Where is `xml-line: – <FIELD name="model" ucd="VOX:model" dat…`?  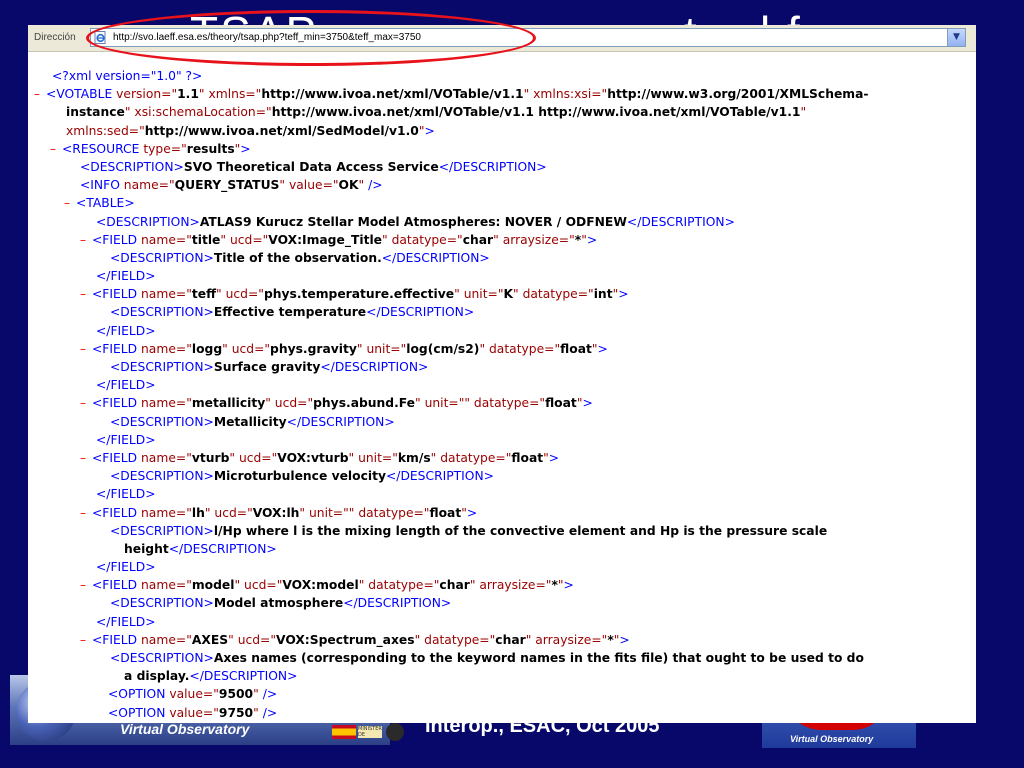 xml-line: – <FIELD name="model" ucd="VOX:model" dat… is located at coordinates (502, 585).